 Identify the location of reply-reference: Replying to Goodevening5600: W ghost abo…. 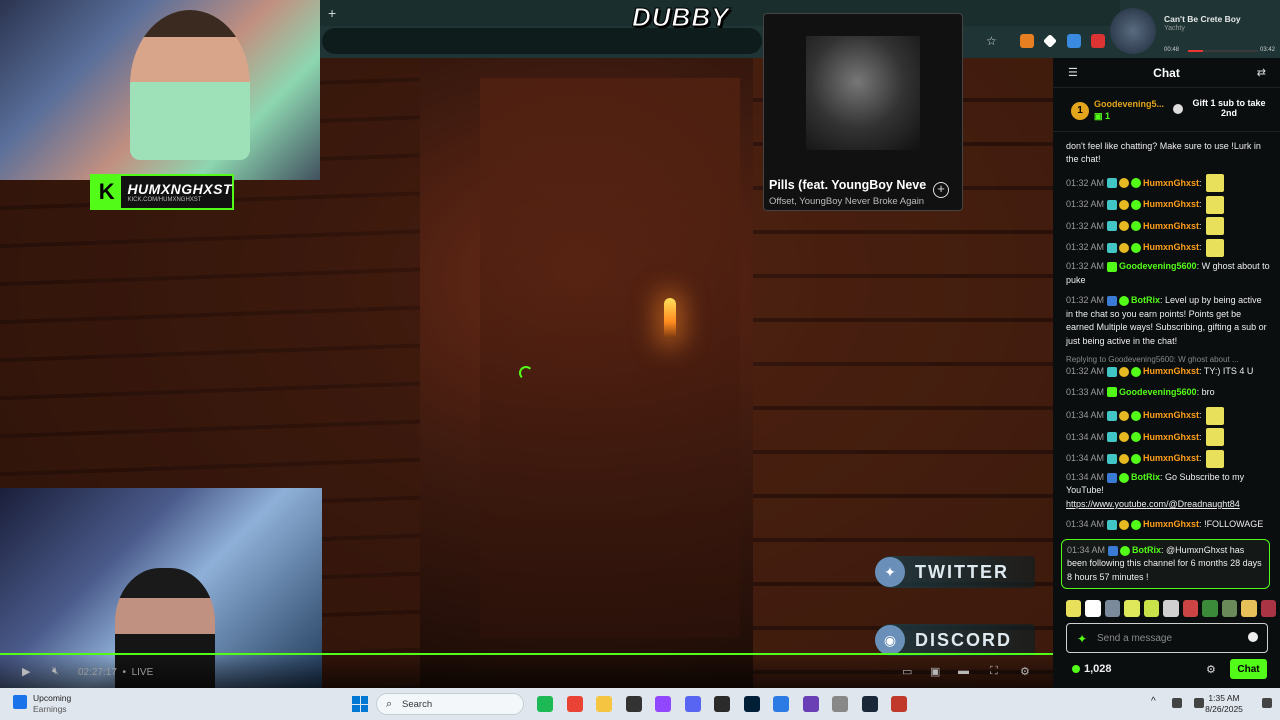
(1168, 359).